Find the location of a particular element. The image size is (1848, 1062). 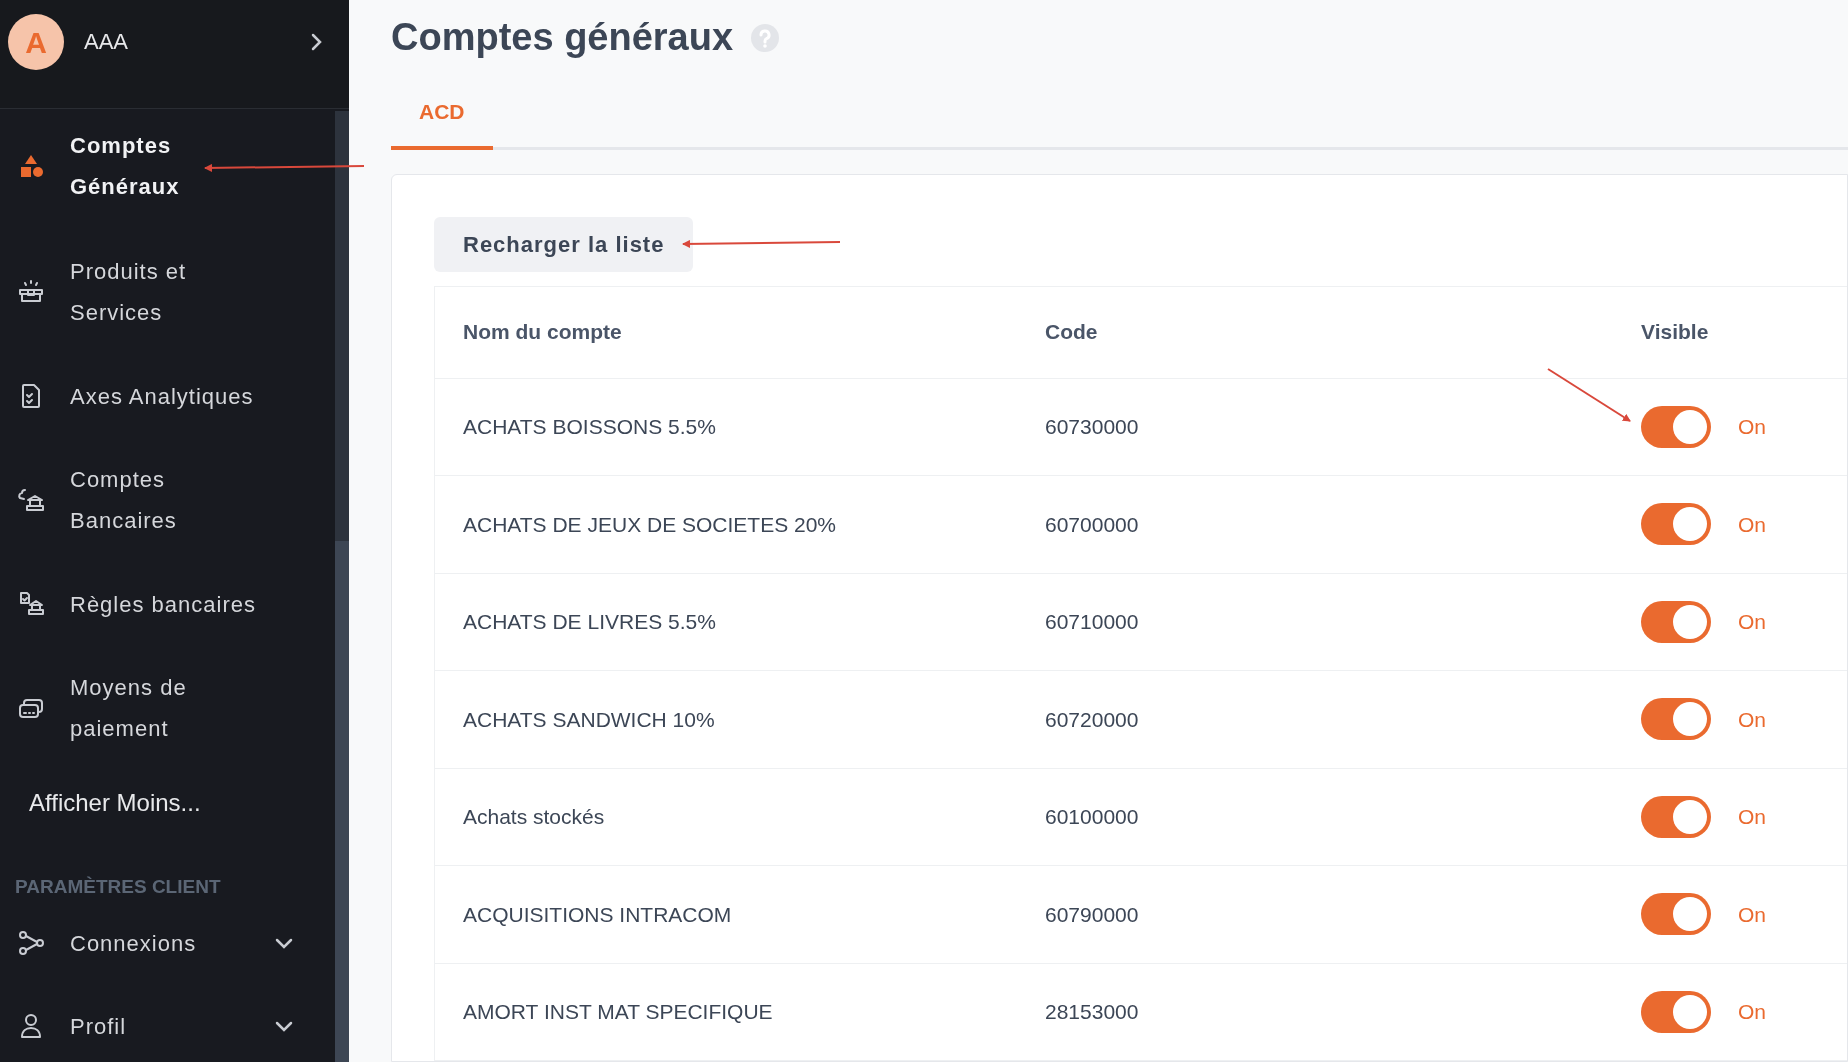

table-cell-text: 28153000 is located at coordinates (1092, 1012).